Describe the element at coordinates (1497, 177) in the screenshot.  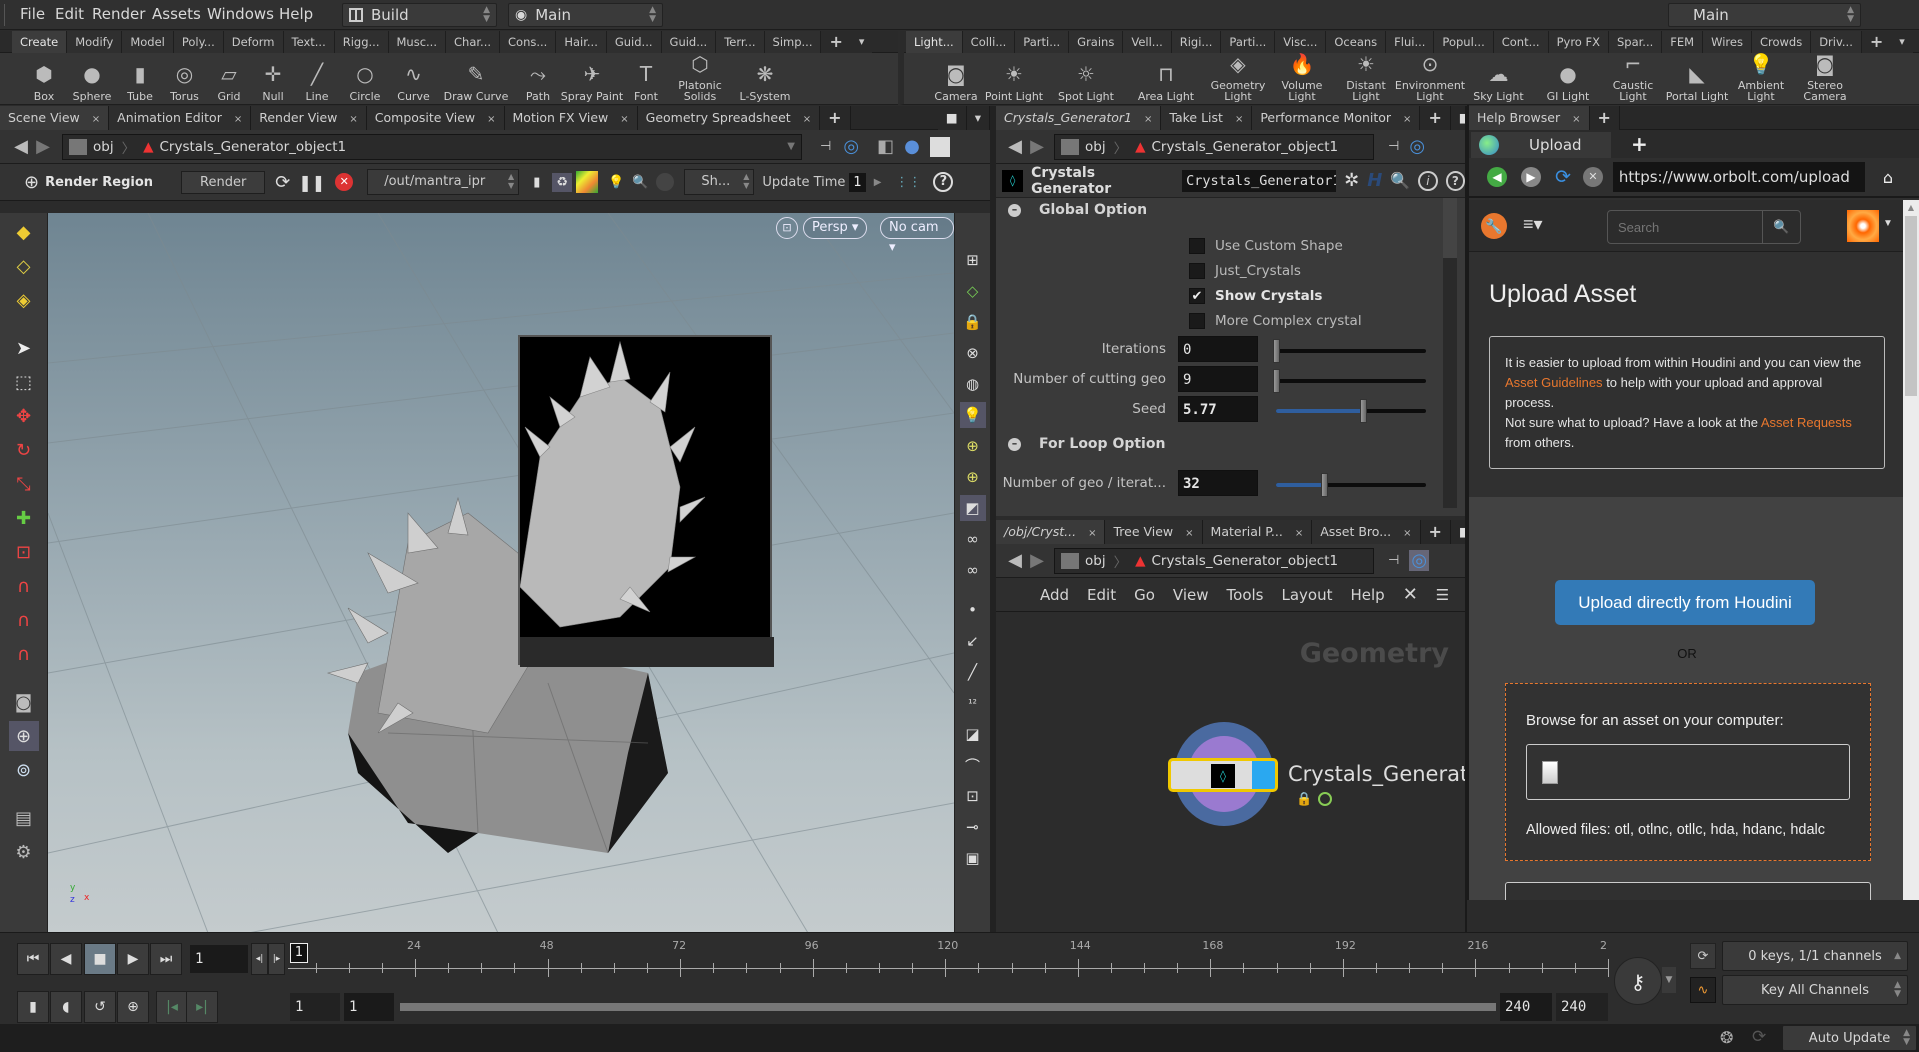
I see `browser-back-icon: ◀` at that location.